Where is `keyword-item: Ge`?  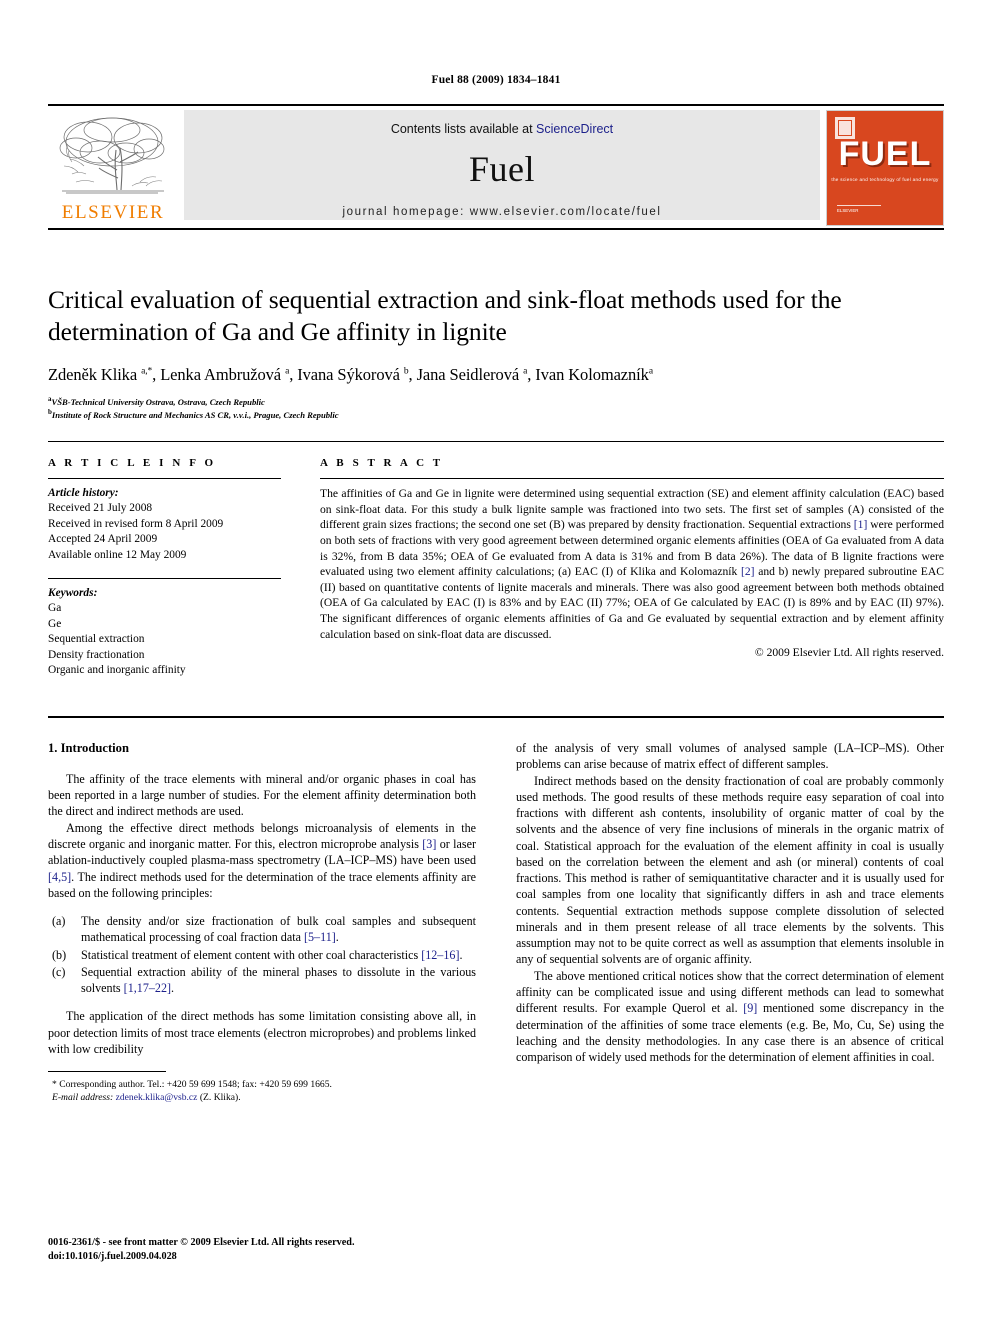
keyword-item: Ge is located at coordinates (55, 623).